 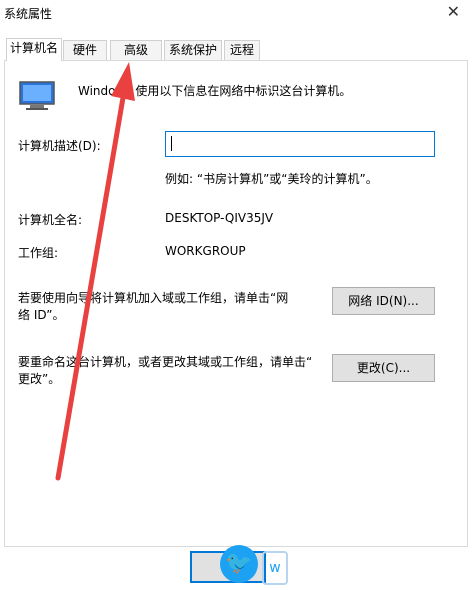 I want to click on description-label: 计算机描述(D):, so click(x=59, y=146).